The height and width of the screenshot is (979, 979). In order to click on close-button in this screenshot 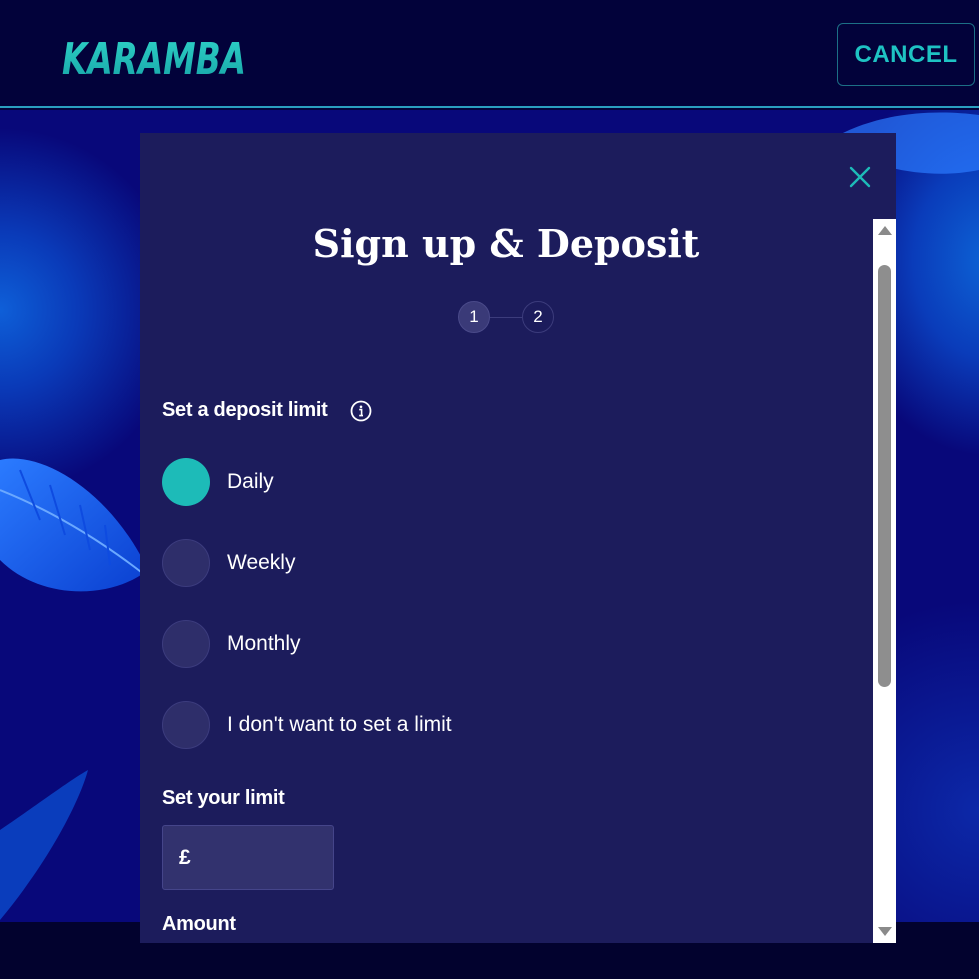, I will do `click(860, 177)`.